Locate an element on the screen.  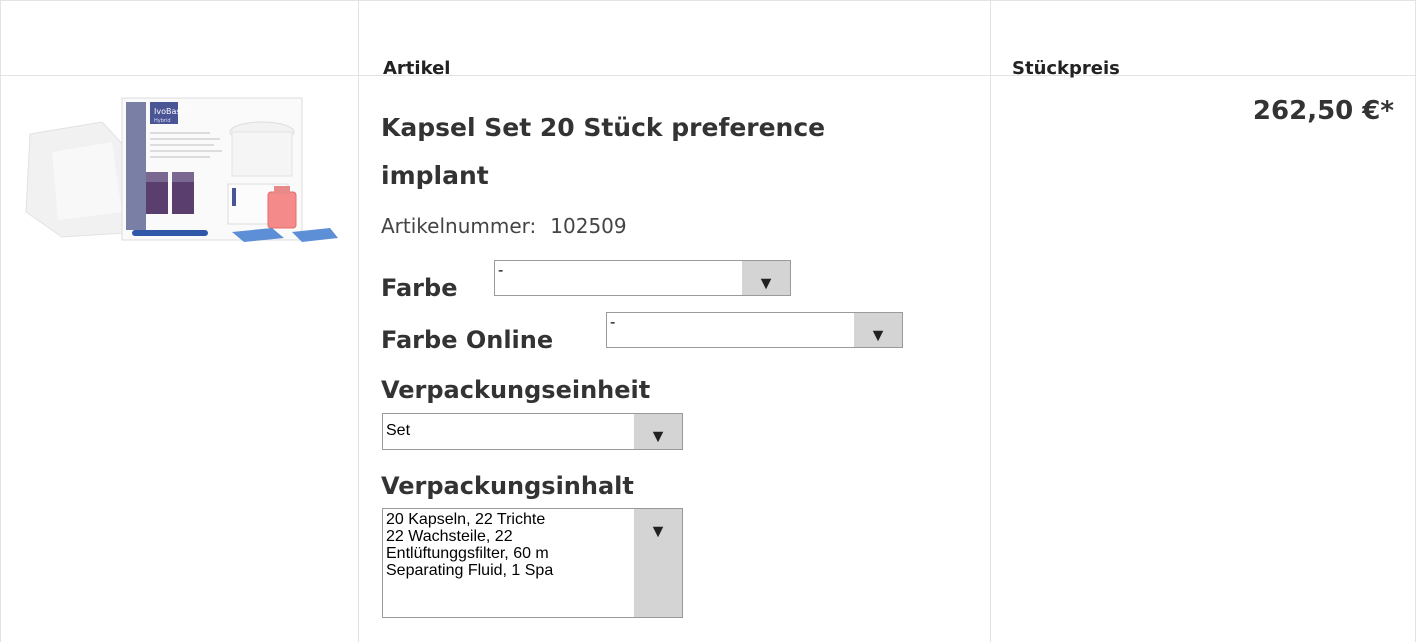
farbe-select: - ▼ is located at coordinates (642, 278).